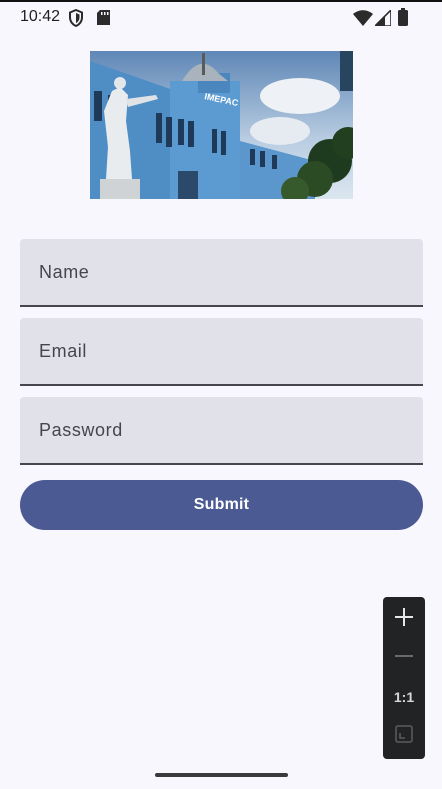 The image size is (442, 789). I want to click on name-field: Name, so click(221, 273).